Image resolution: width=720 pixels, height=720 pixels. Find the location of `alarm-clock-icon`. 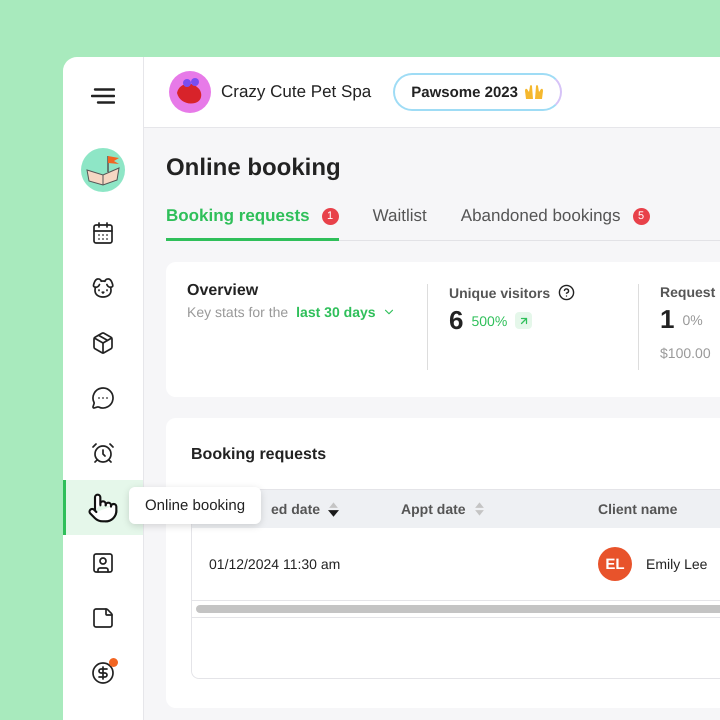

alarm-clock-icon is located at coordinates (103, 452).